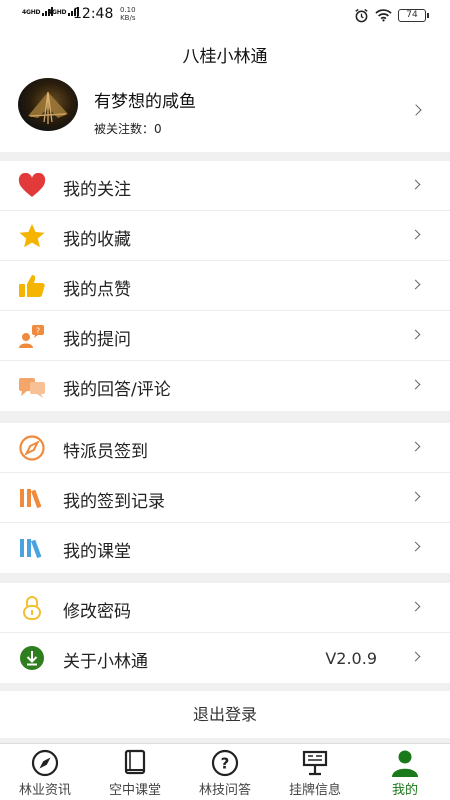  I want to click on heart-icon, so click(32, 185).